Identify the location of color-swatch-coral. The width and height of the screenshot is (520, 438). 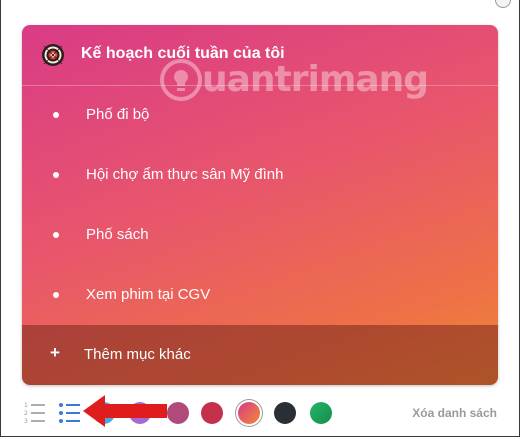
(249, 413).